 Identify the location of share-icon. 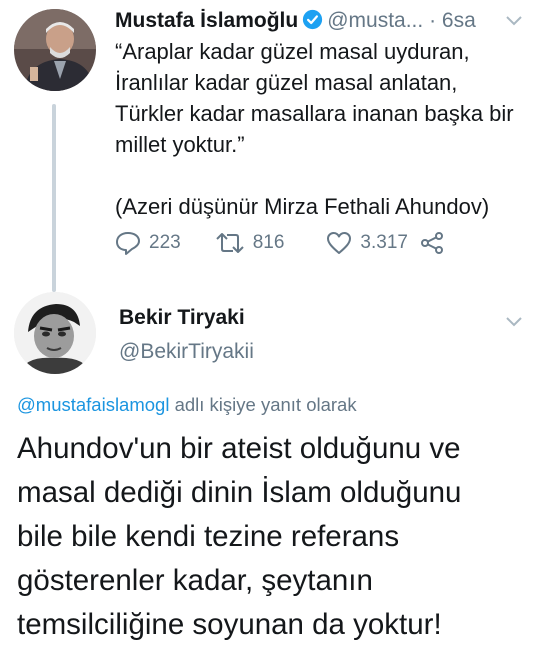
(432, 243).